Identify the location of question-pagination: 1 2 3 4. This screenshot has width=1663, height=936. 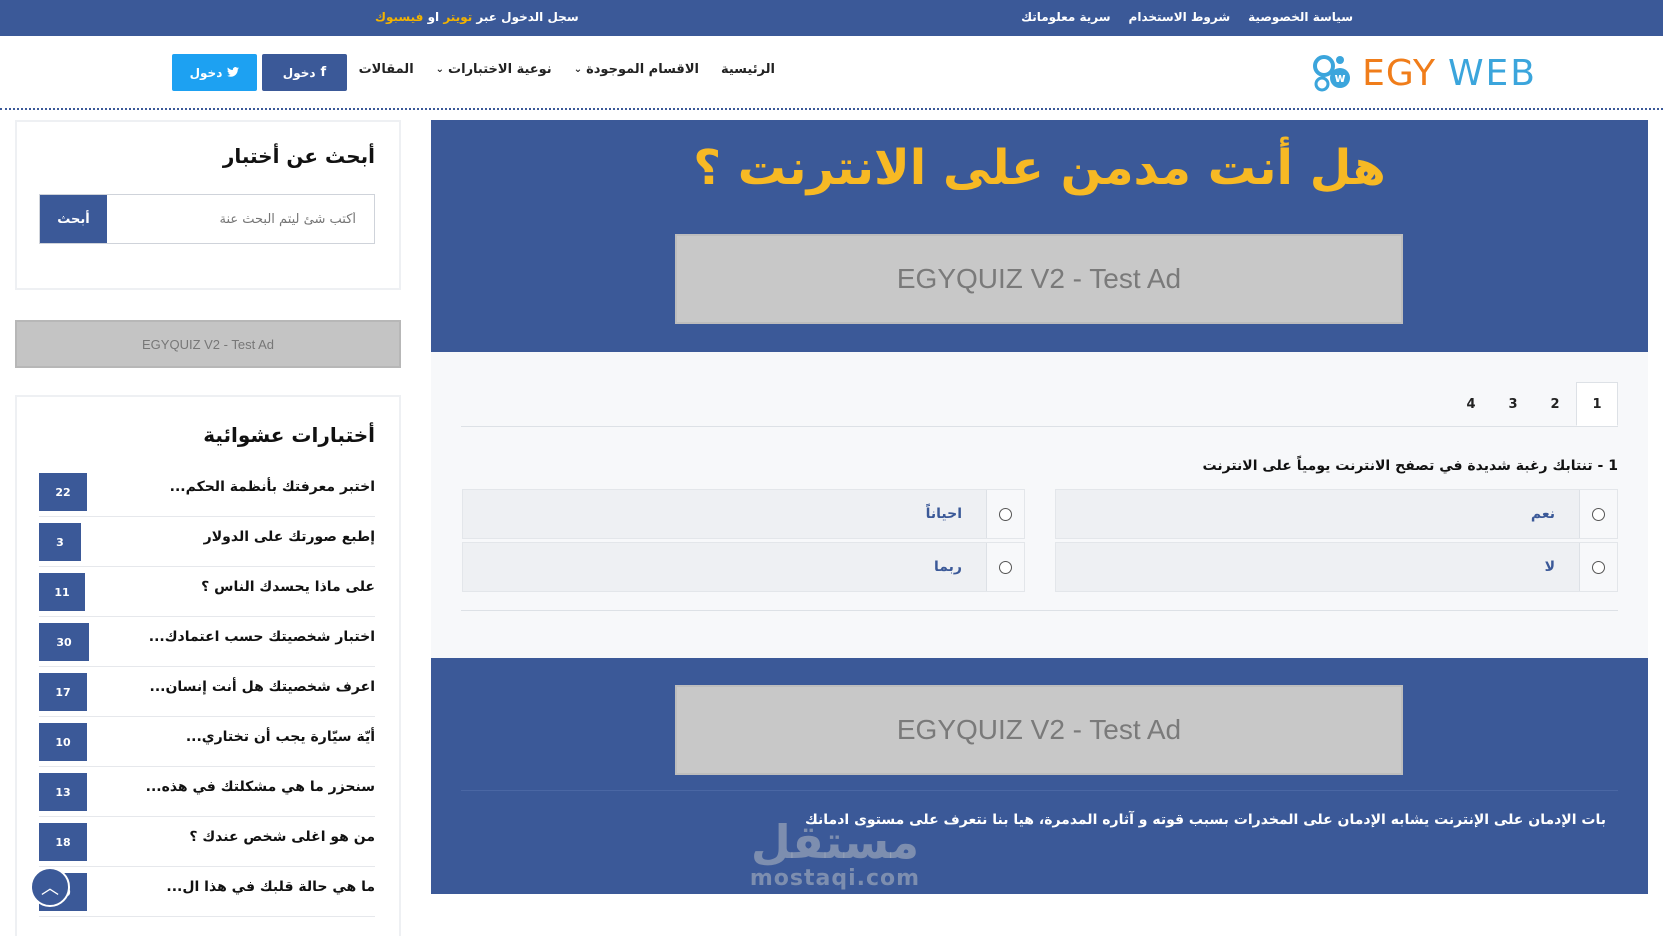
(1534, 404).